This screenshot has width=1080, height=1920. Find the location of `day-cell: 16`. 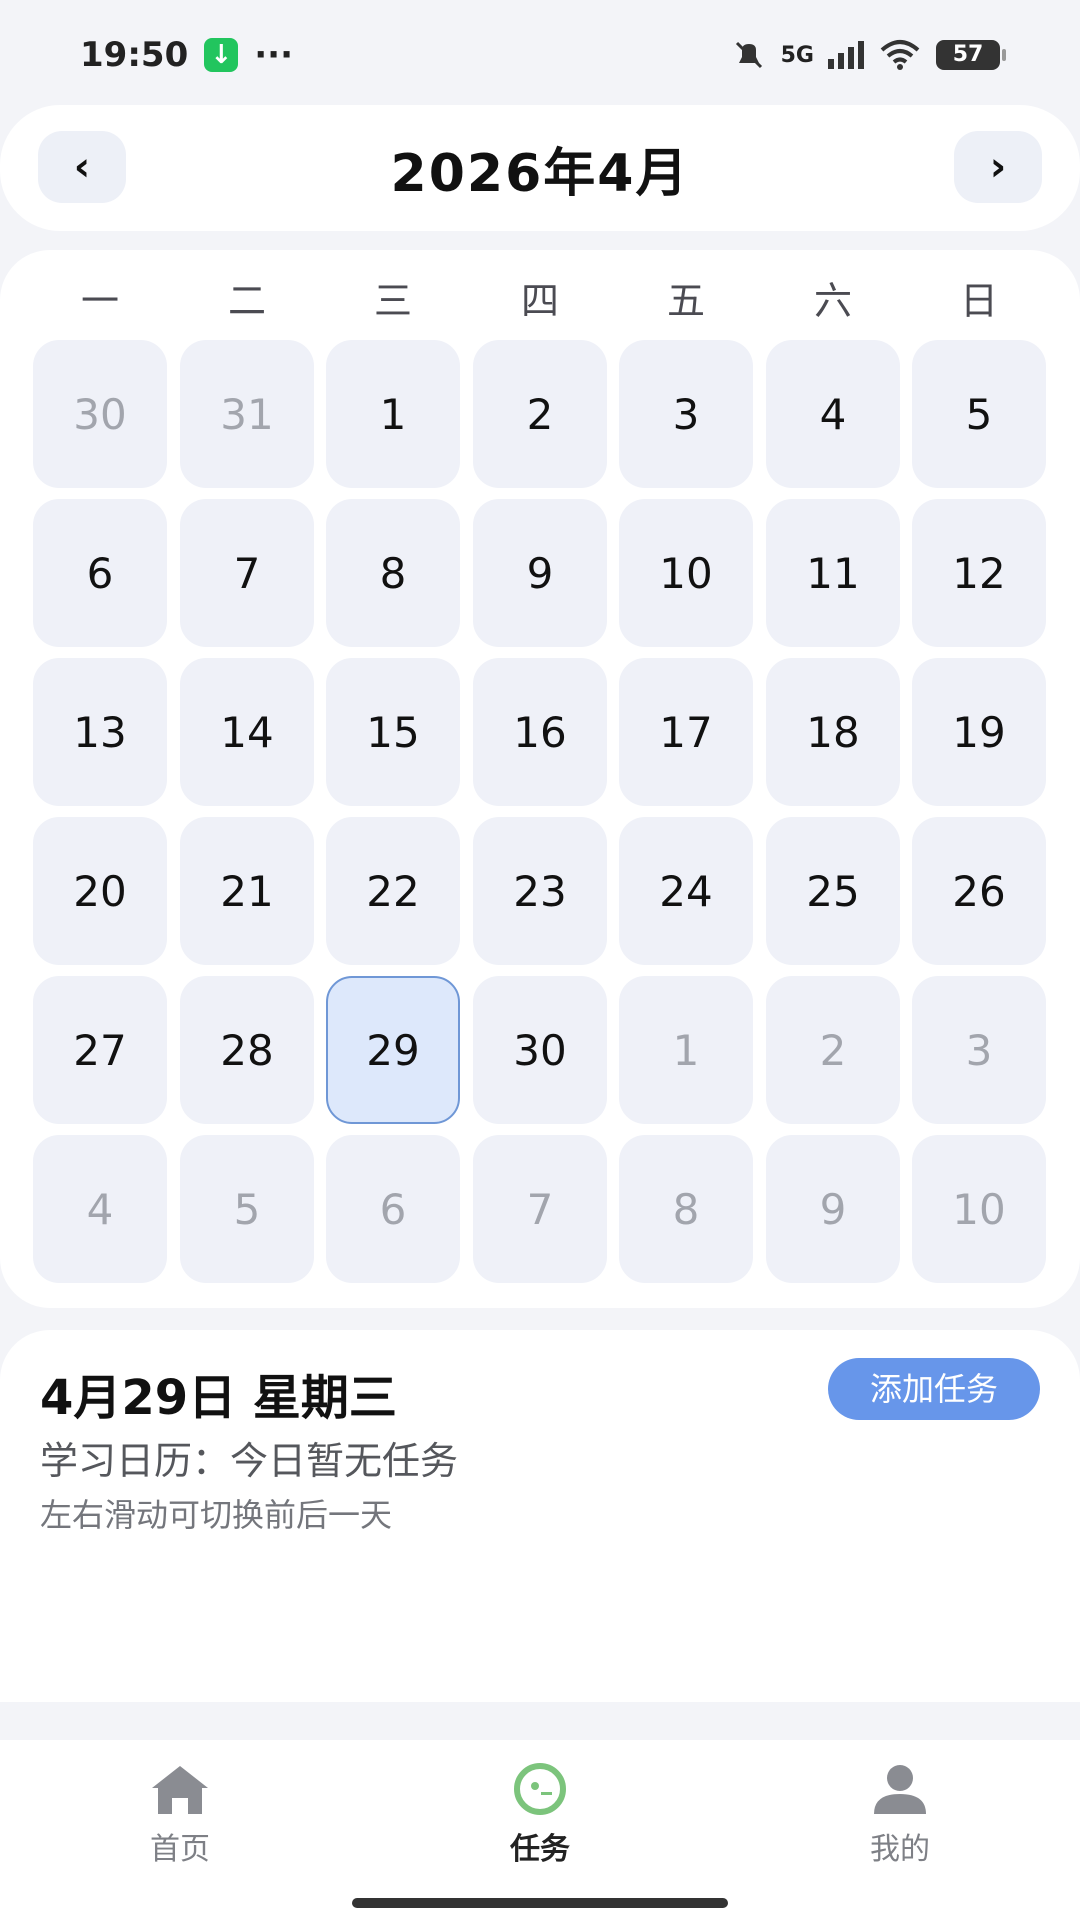

day-cell: 16 is located at coordinates (540, 732).